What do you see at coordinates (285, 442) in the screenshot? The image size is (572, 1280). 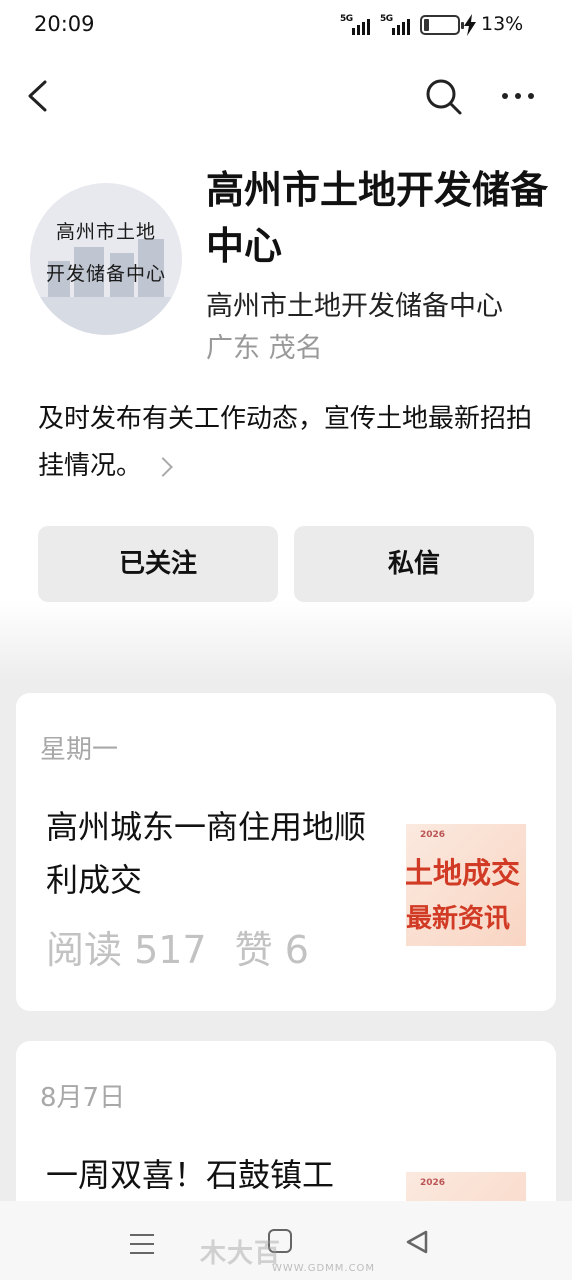 I see `profile-description-text: 及时发布有关工作动态，宣传土地最新招拍挂情况。` at bounding box center [285, 442].